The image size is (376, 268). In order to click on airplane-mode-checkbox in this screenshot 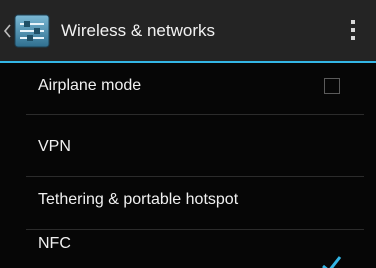, I will do `click(332, 86)`.